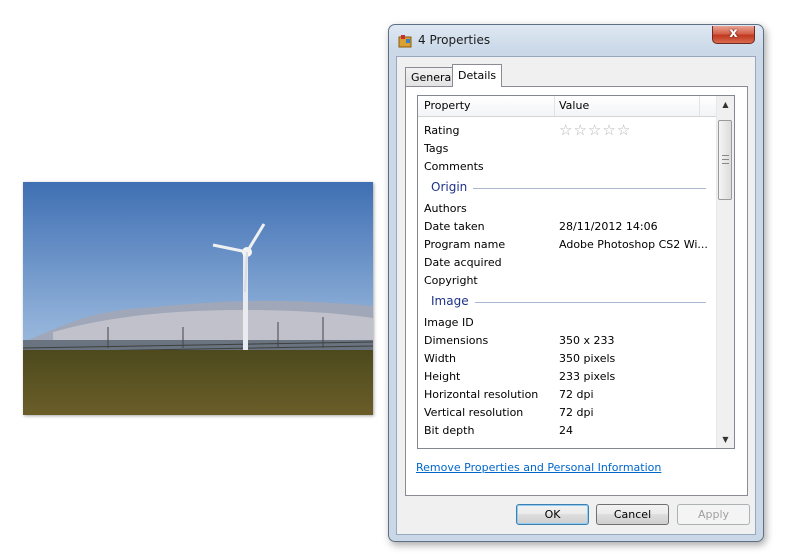  I want to click on rating-stars: ☆☆☆☆☆, so click(595, 130).